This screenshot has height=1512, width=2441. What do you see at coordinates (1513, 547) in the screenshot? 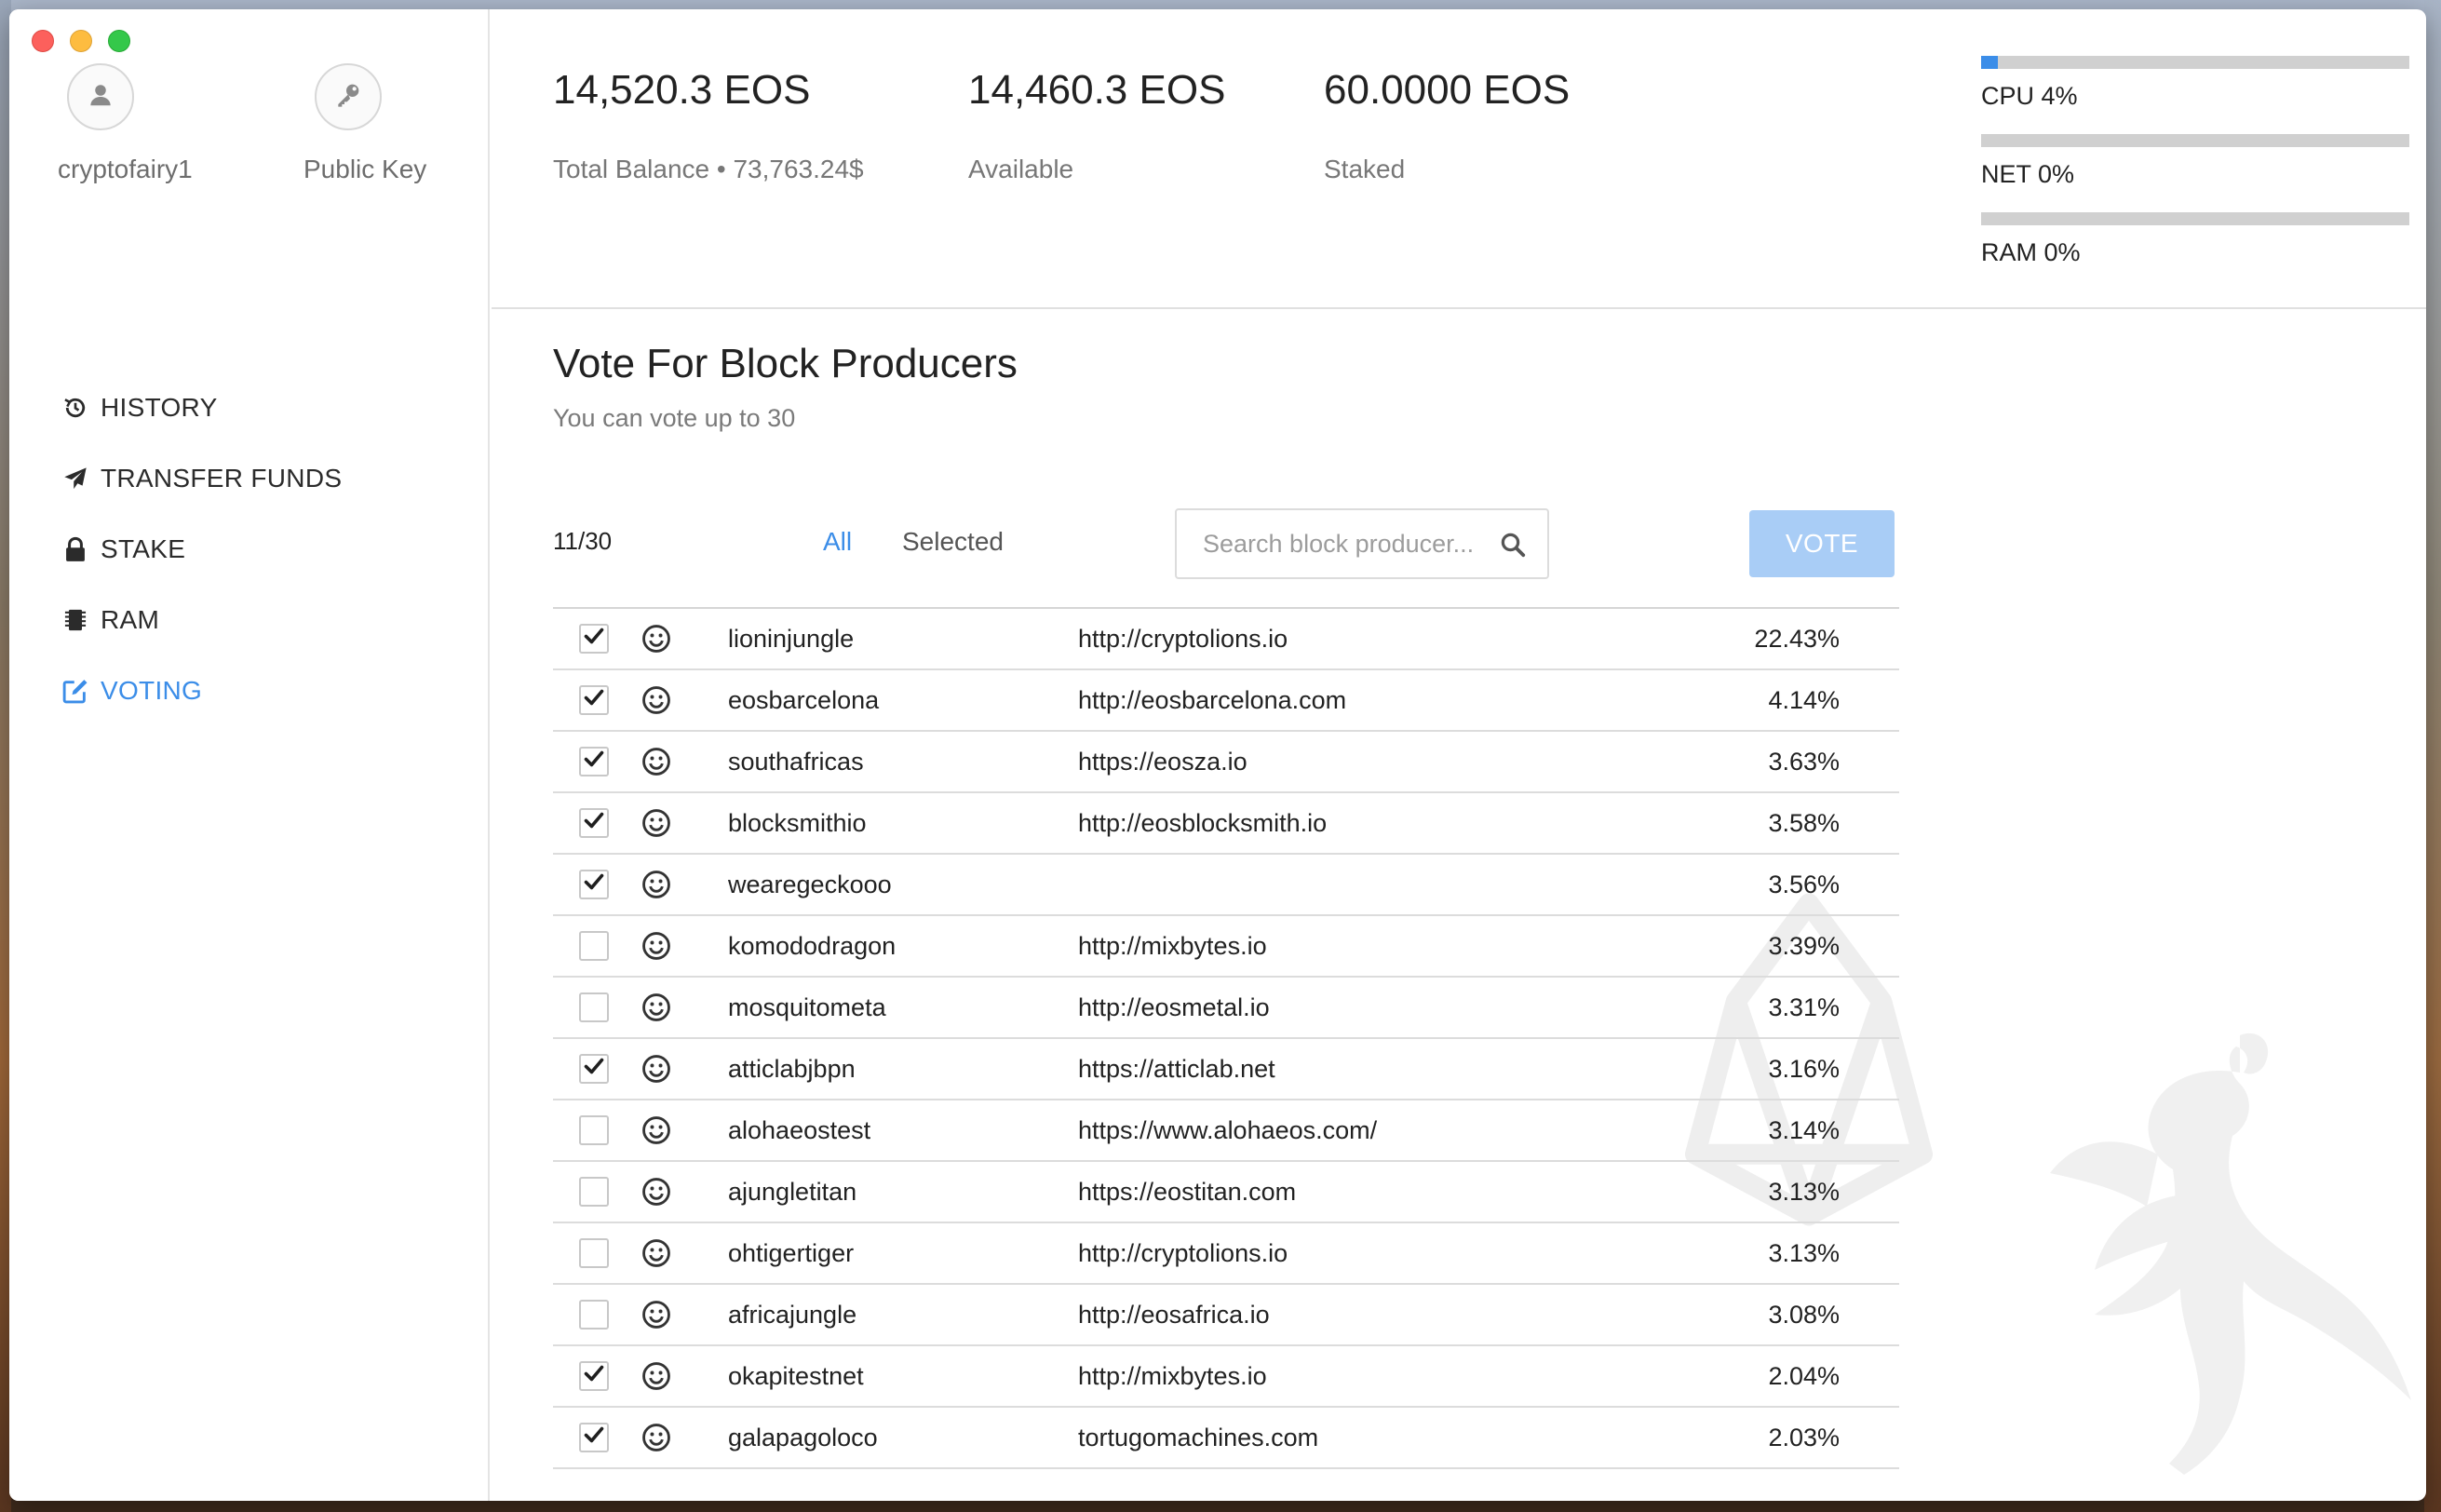
I see `search-icon` at bounding box center [1513, 547].